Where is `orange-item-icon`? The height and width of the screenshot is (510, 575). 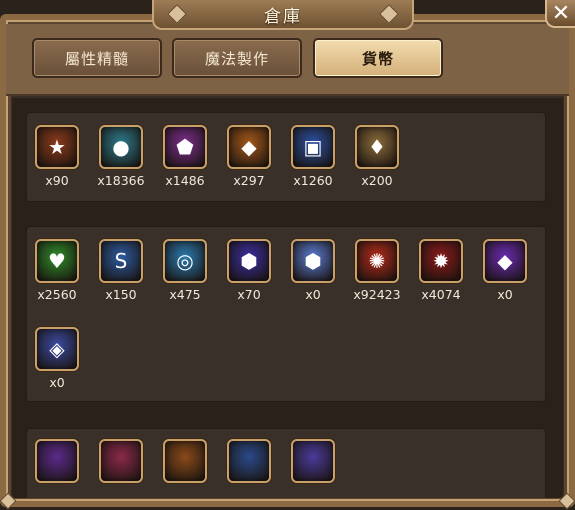
orange-item-icon is located at coordinates (185, 461).